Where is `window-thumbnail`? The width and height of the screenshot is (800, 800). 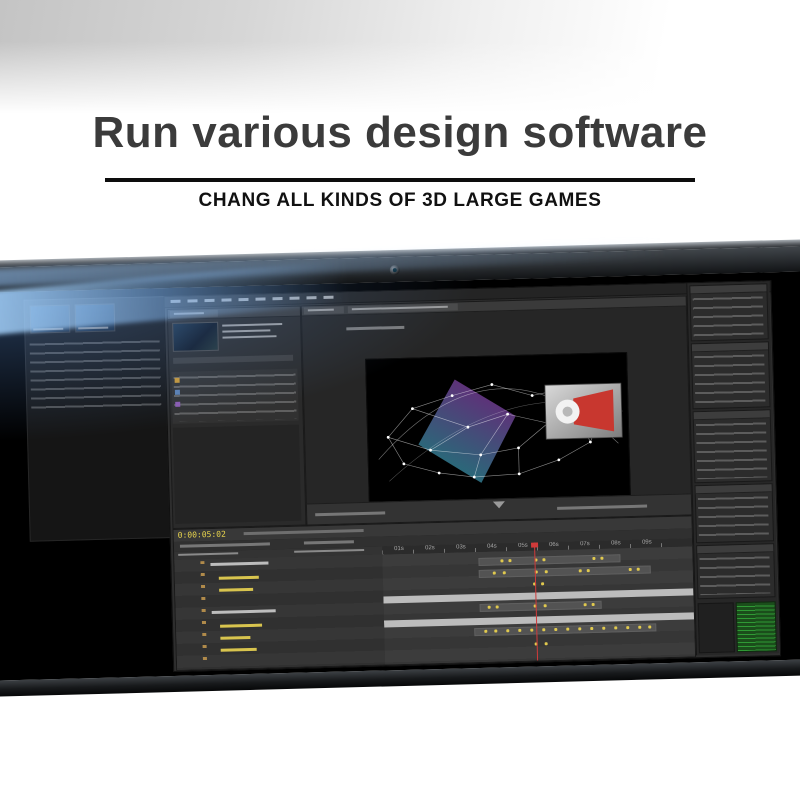 window-thumbnail is located at coordinates (50, 319).